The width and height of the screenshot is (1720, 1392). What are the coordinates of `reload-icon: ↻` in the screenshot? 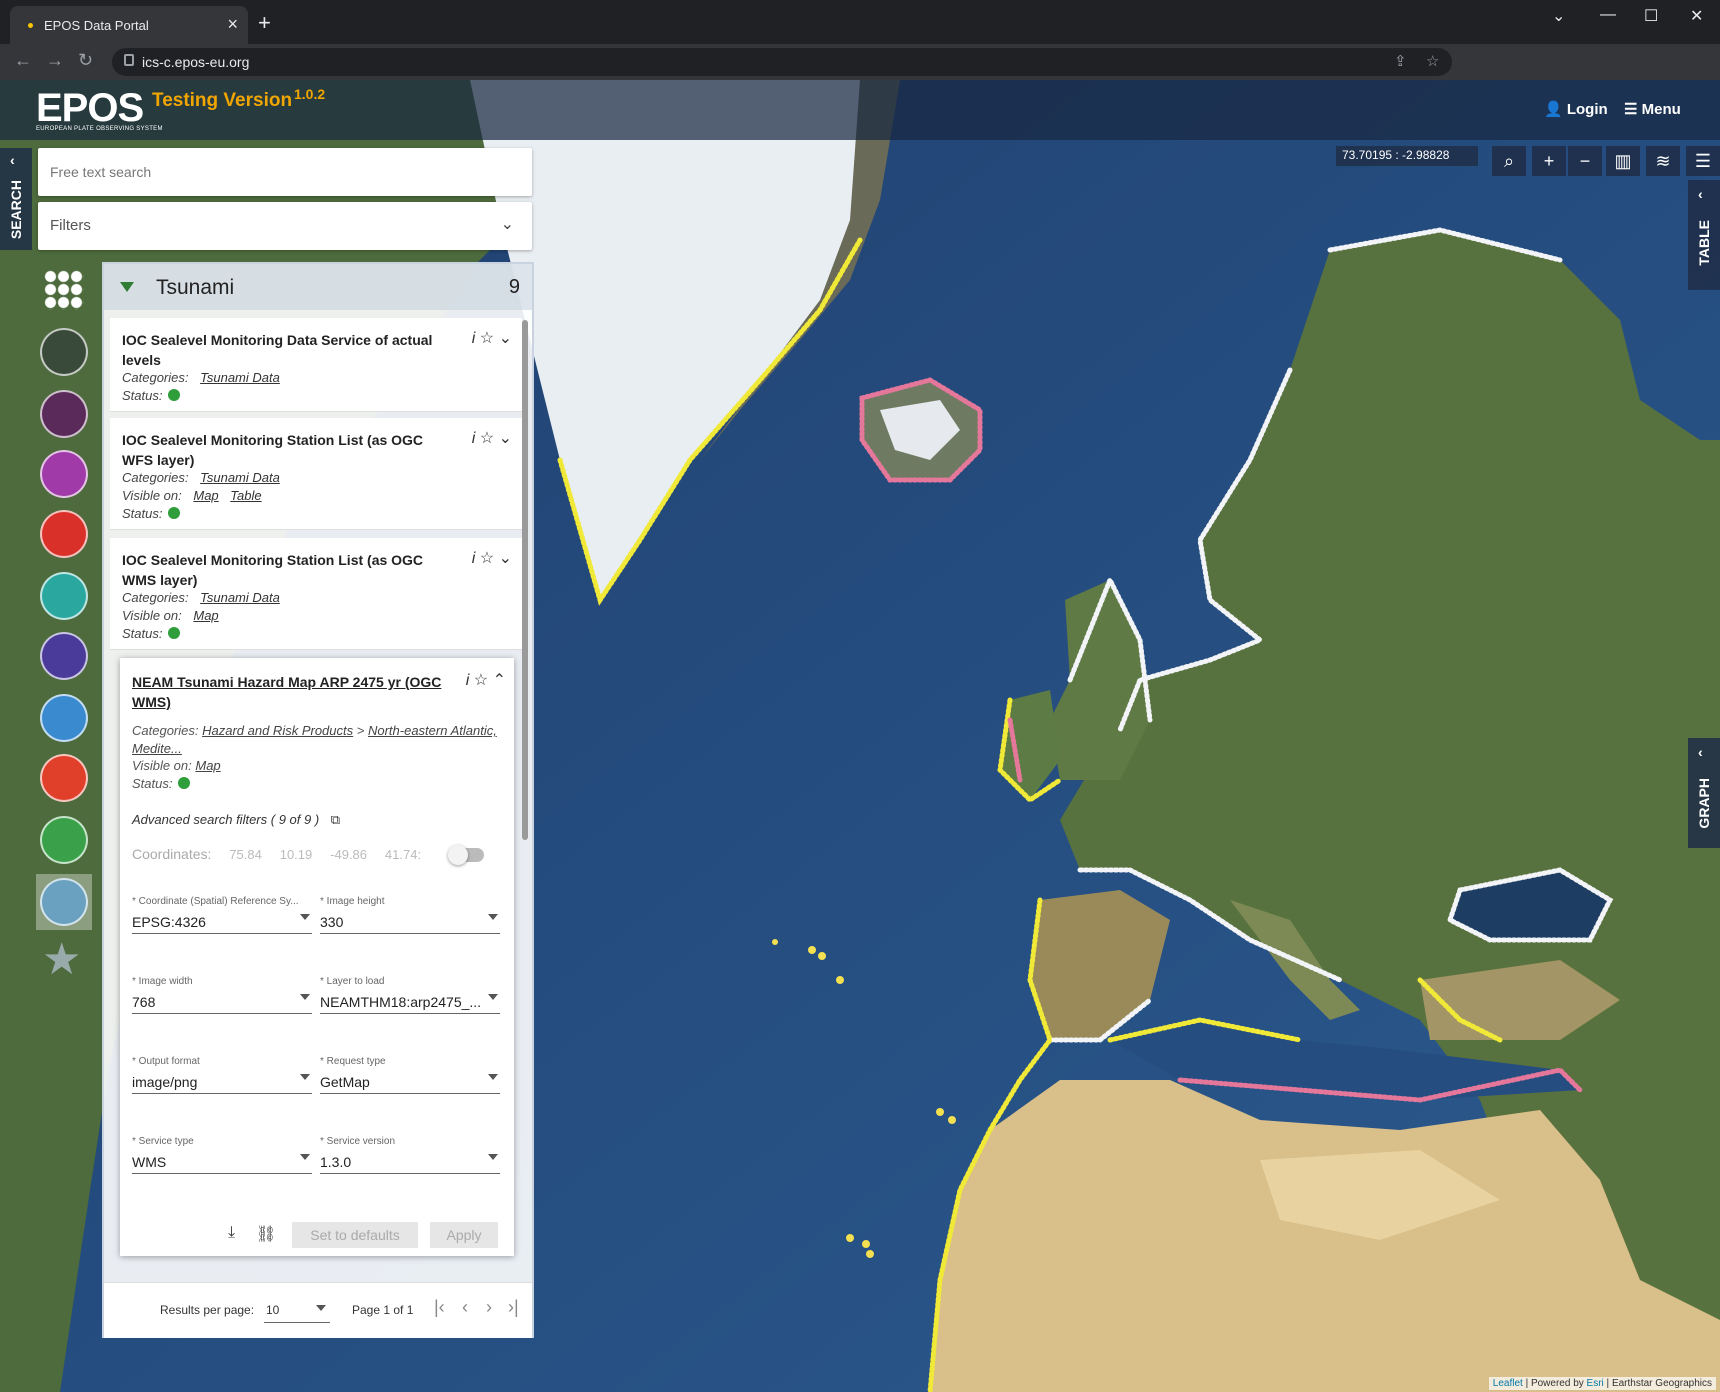 It's located at (85, 60).